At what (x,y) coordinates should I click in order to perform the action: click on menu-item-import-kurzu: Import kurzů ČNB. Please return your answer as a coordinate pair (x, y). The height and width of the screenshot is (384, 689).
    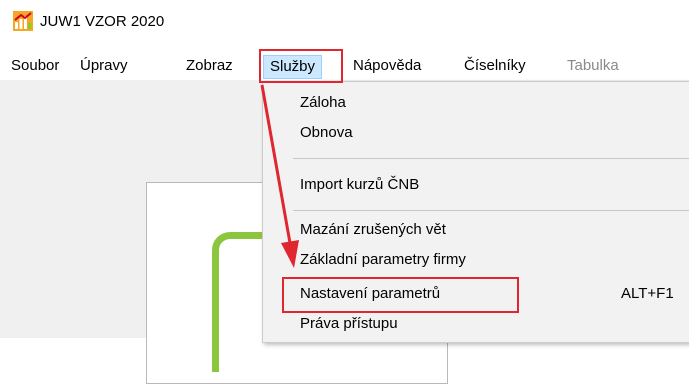
    Looking at the image, I should click on (476, 185).